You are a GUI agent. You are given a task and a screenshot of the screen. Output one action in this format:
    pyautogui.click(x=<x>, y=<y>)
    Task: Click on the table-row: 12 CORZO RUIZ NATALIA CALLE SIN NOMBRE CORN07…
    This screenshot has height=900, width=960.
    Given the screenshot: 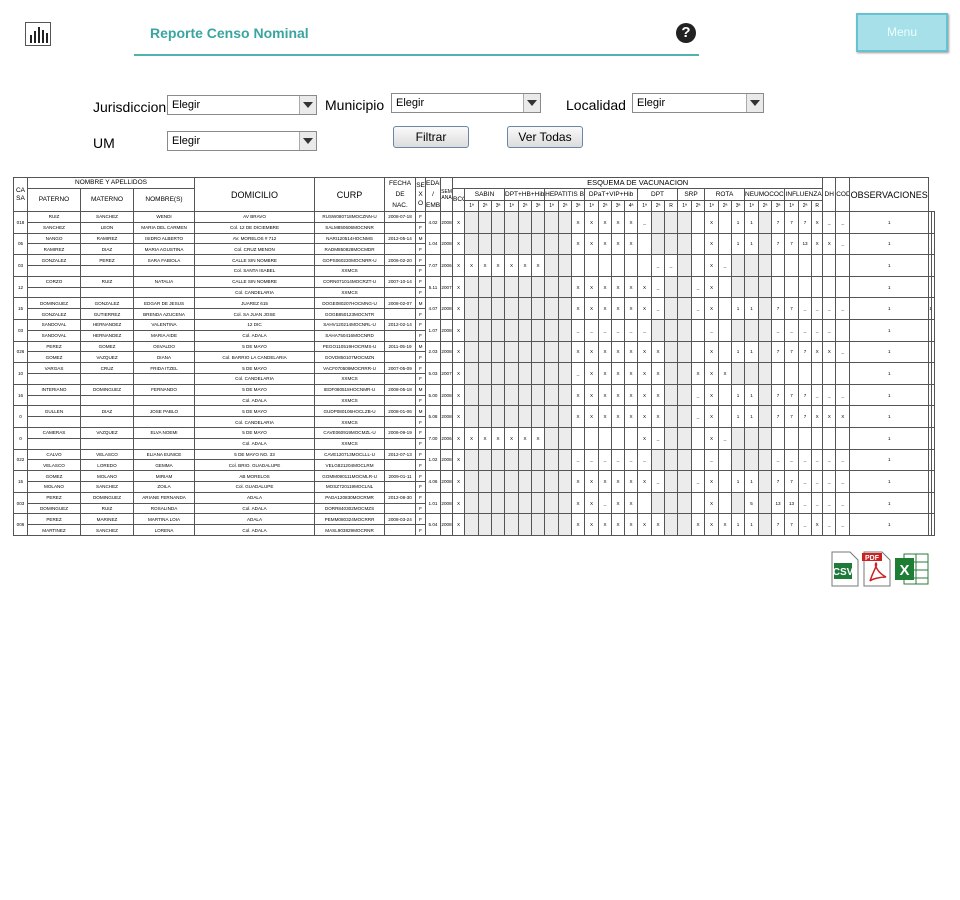 What is the action you would take?
    pyautogui.click(x=474, y=287)
    